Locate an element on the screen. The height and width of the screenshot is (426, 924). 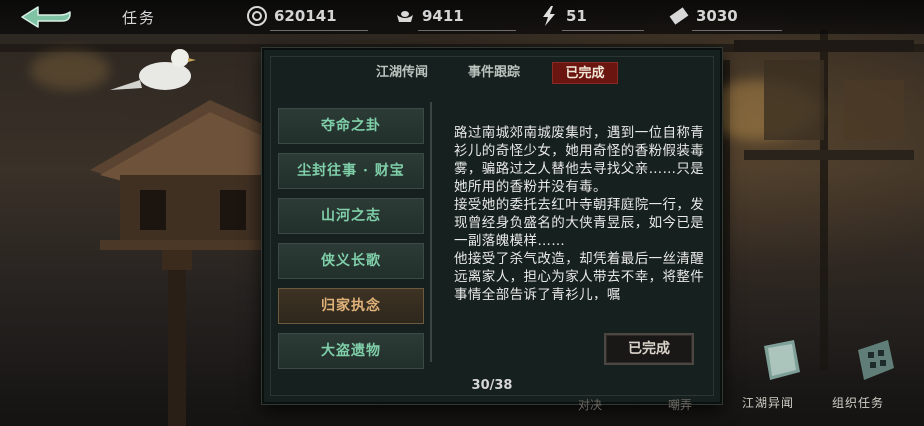
shortcut-label: 江湖异闻 is located at coordinates (768, 403).